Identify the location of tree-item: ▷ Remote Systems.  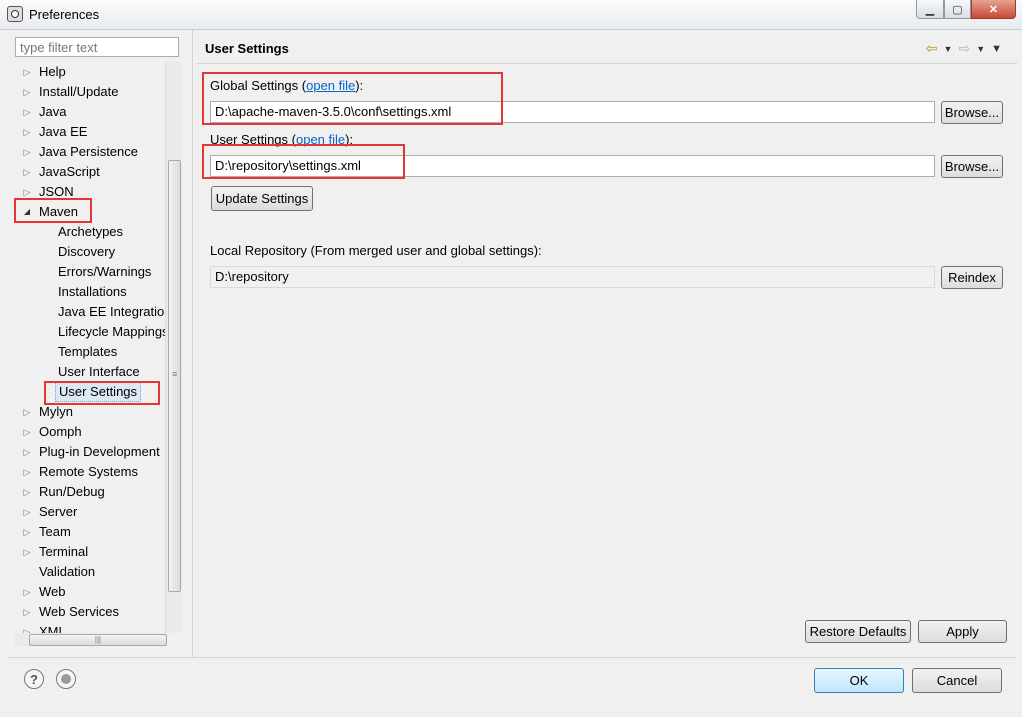
(98, 472).